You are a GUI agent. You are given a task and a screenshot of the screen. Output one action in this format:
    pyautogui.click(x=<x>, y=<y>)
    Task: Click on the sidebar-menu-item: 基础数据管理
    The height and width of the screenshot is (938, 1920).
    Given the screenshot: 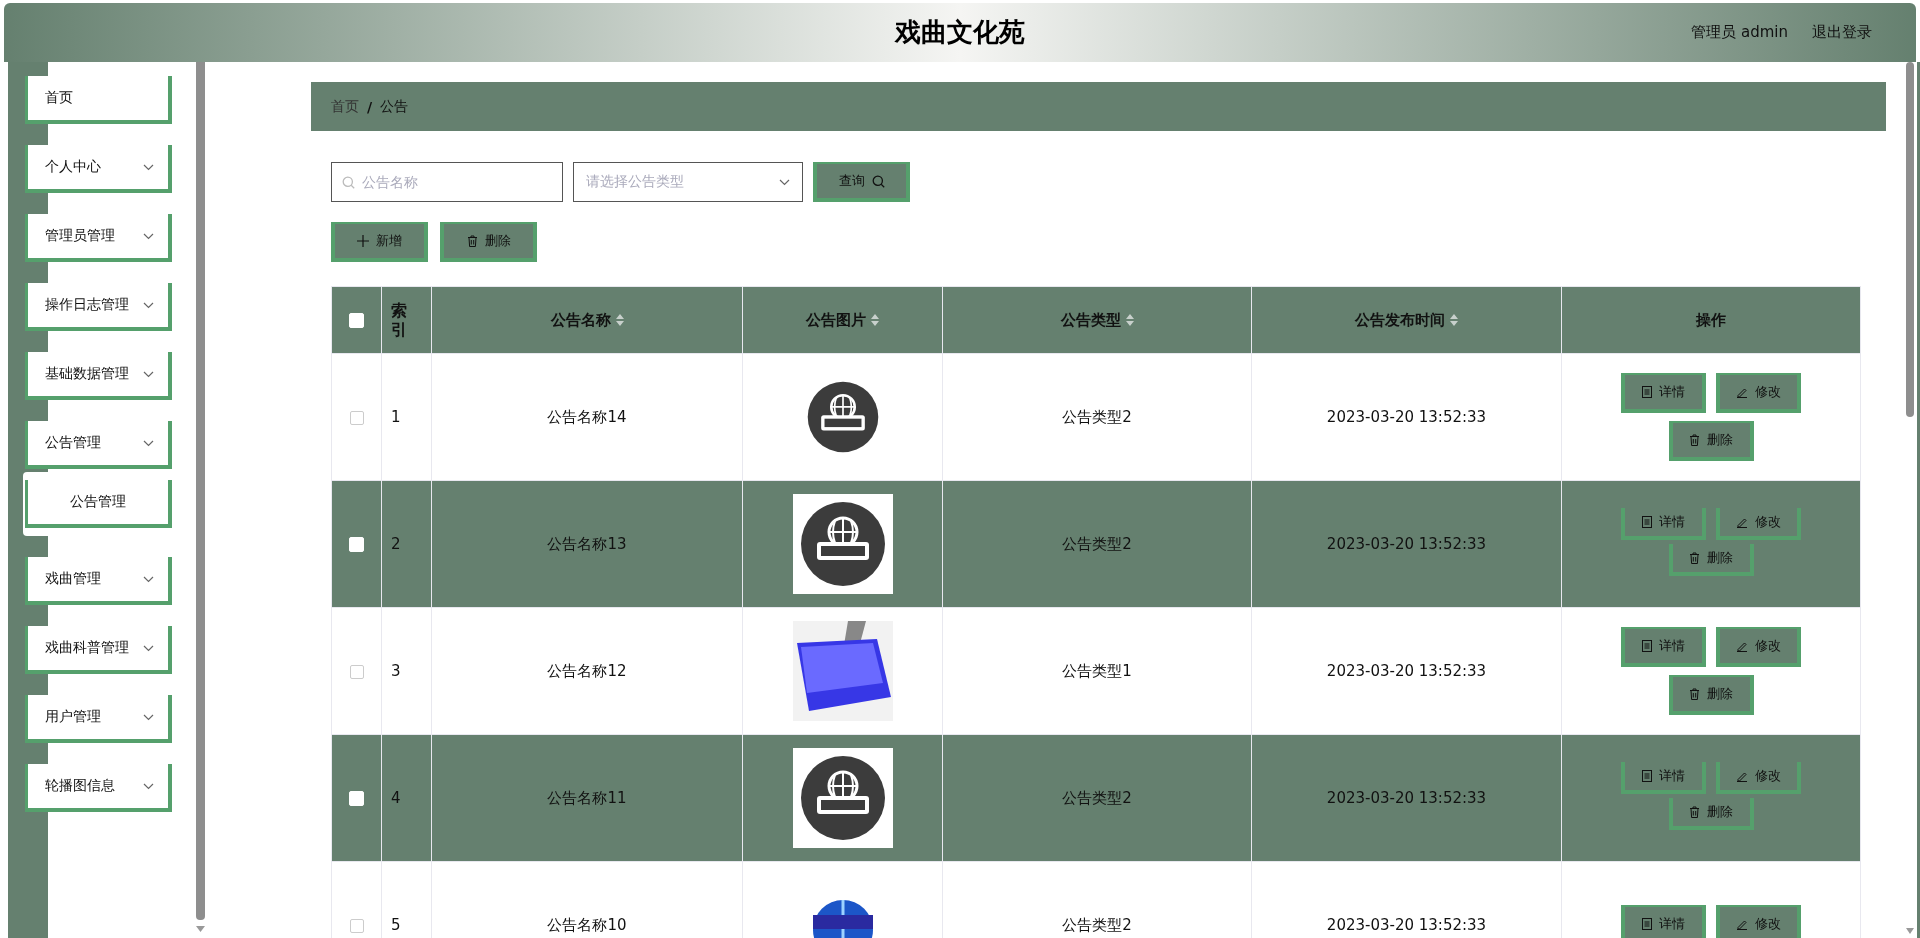 What is the action you would take?
    pyautogui.click(x=98, y=376)
    